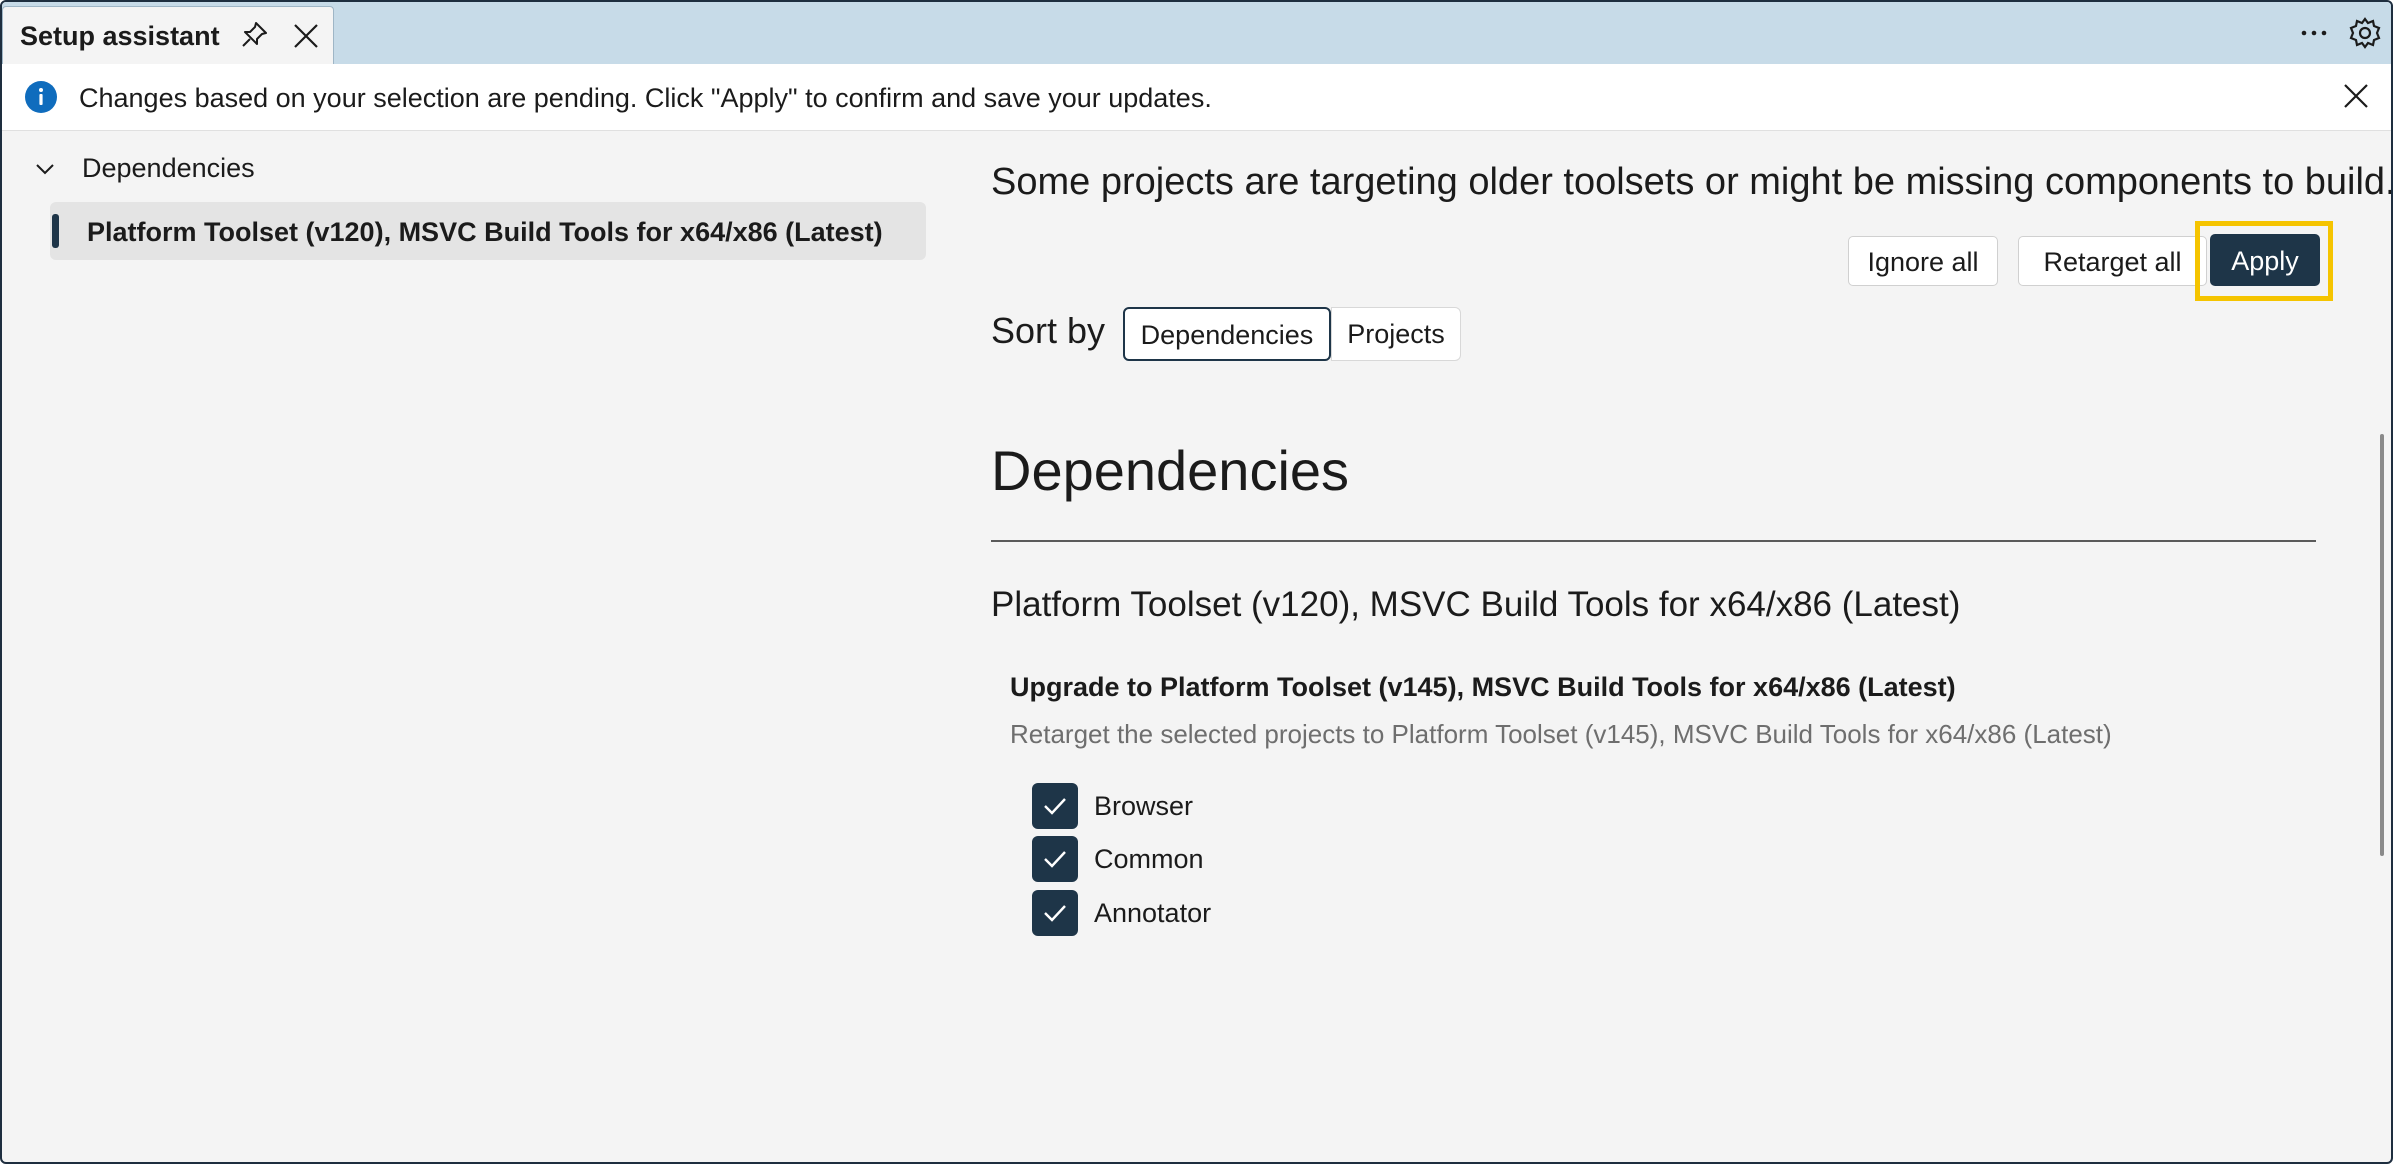 The image size is (2393, 1164). What do you see at coordinates (120, 36) in the screenshot?
I see `tab-title: Setup assistant` at bounding box center [120, 36].